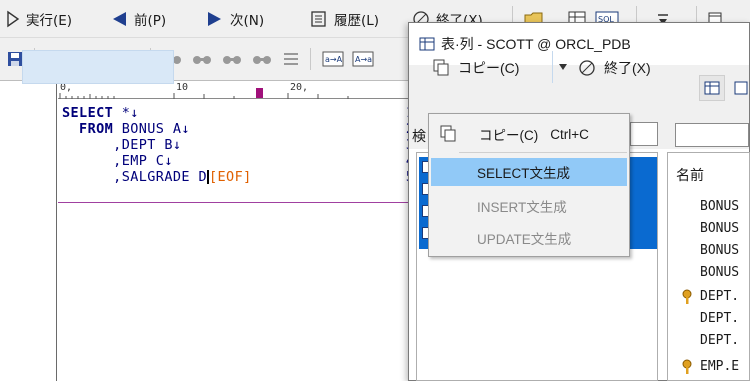 The height and width of the screenshot is (381, 750). Describe the element at coordinates (712, 135) in the screenshot. I see `name-filter-input` at that location.